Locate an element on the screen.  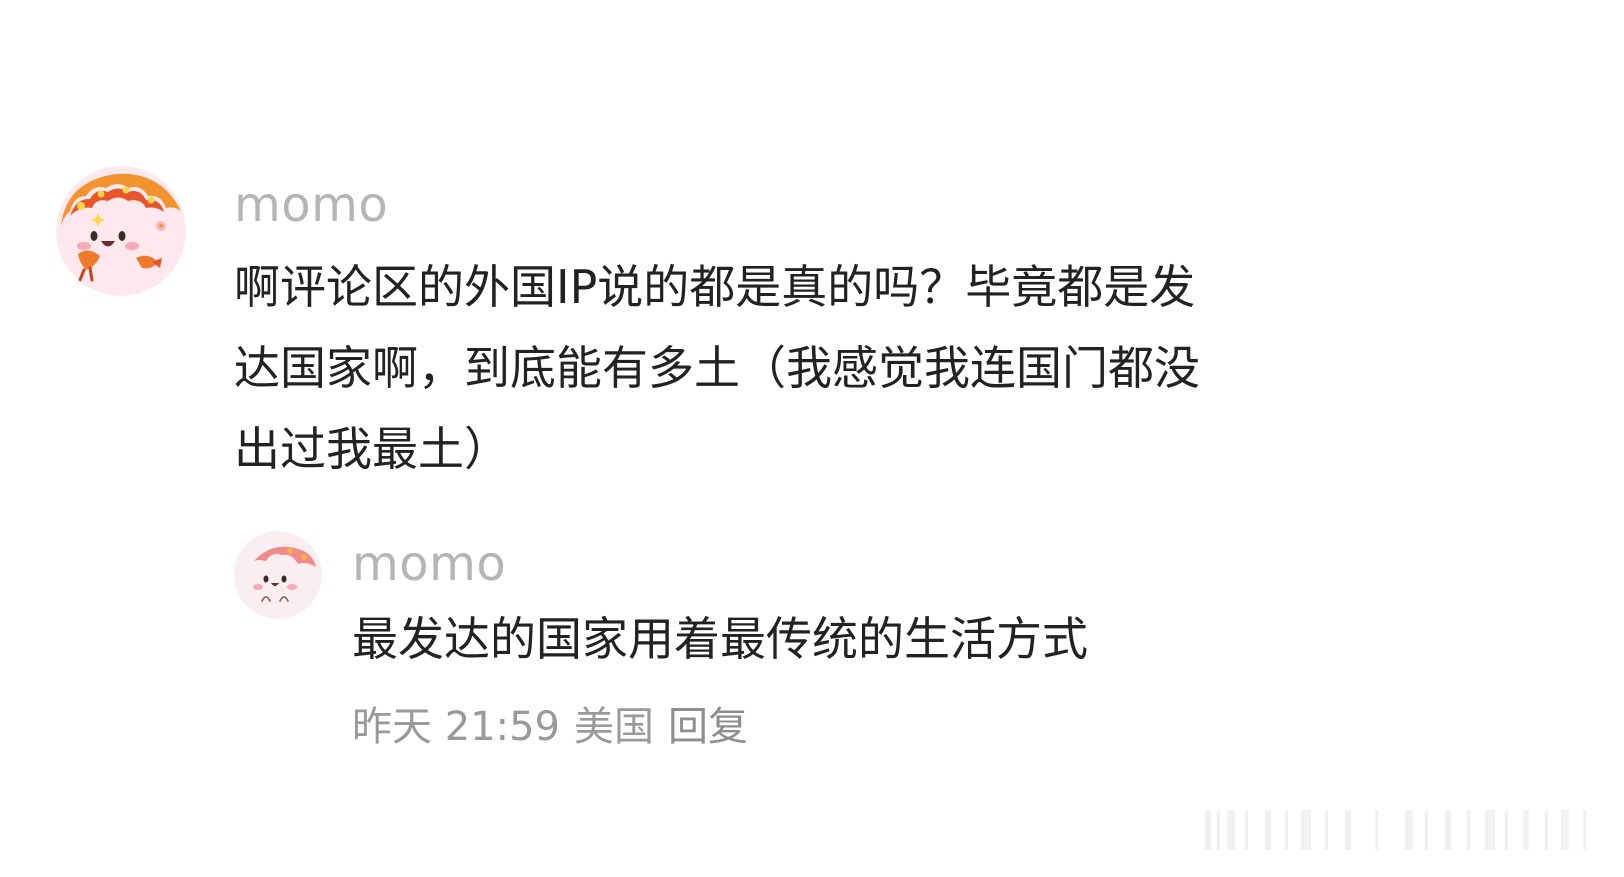
comment-text-line: 出过我最土） is located at coordinates (372, 449).